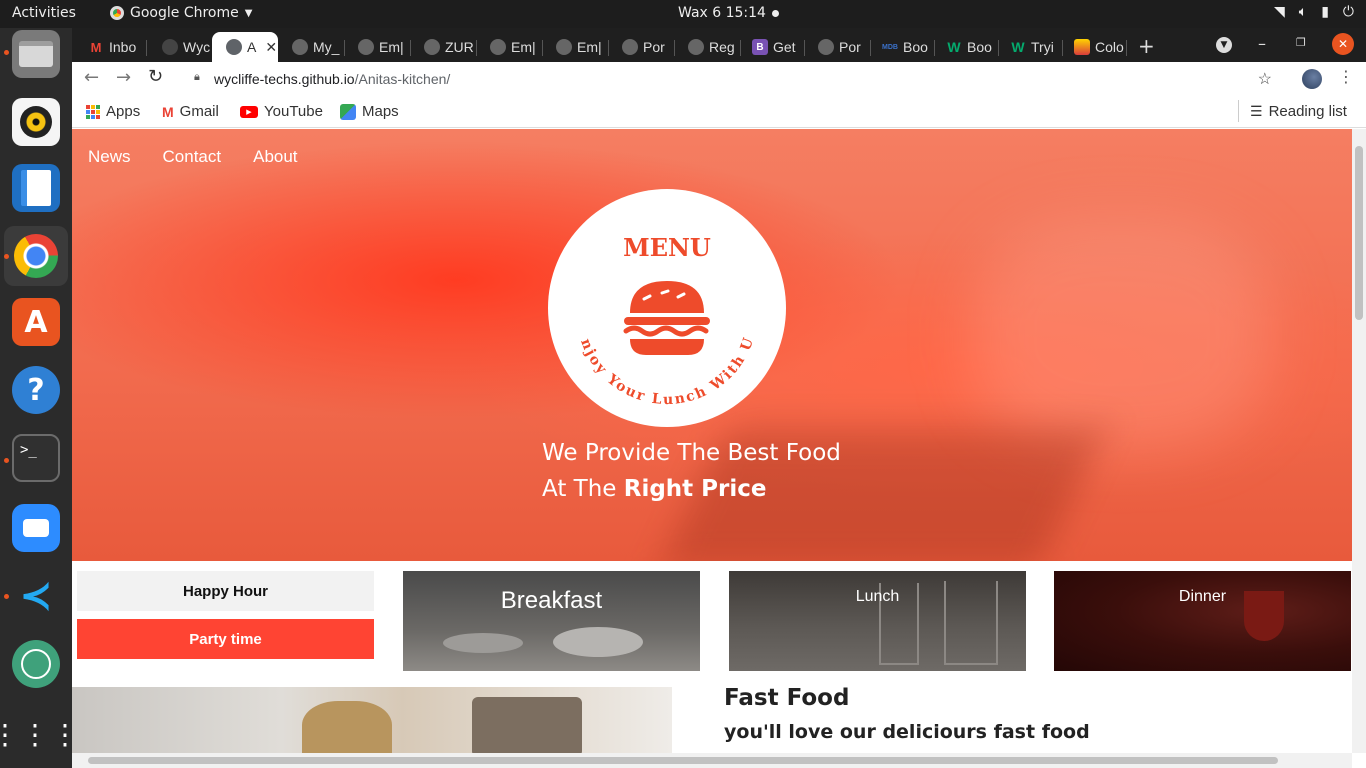  Describe the element at coordinates (36, 664) in the screenshot. I see `atom-icon` at that location.